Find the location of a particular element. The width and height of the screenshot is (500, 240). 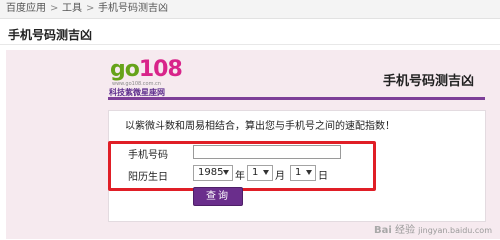

day-unit: 日 is located at coordinates (323, 176).